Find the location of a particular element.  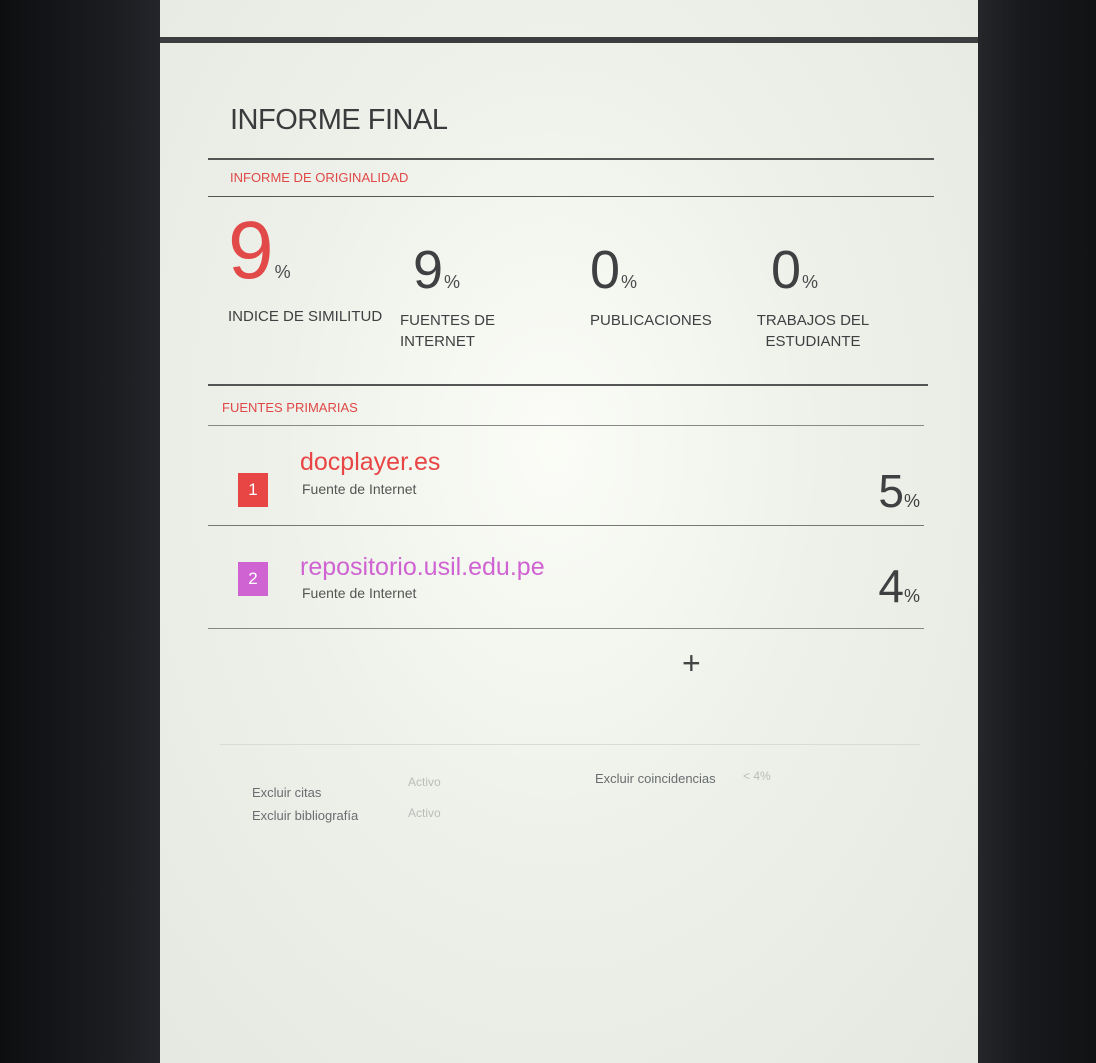

monitor-bezel-right is located at coordinates (1035, 531).